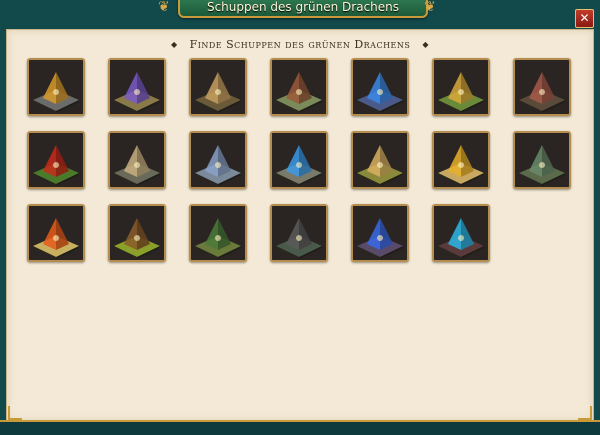  What do you see at coordinates (430, 7) in the screenshot?
I see `title-ornament-right-icon: ❦` at bounding box center [430, 7].